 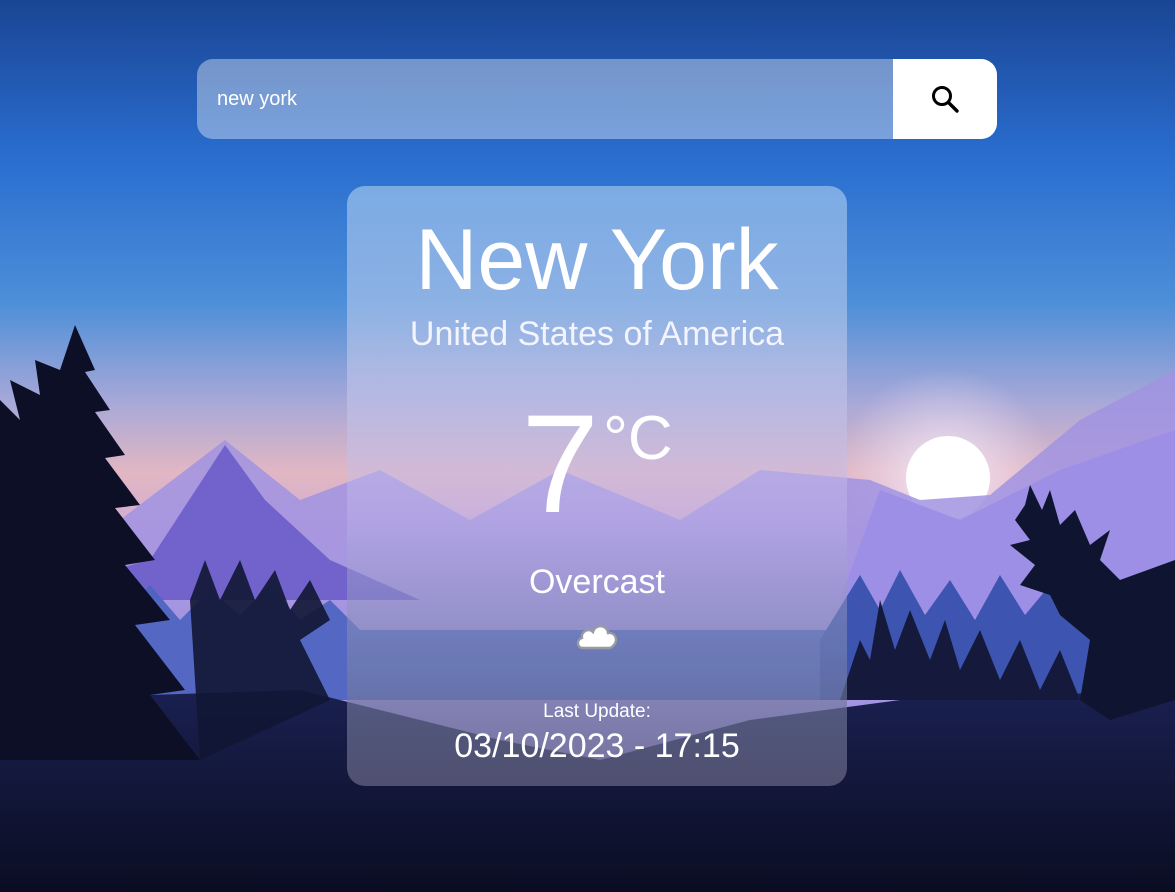 I want to click on search-input, so click(x=545, y=99).